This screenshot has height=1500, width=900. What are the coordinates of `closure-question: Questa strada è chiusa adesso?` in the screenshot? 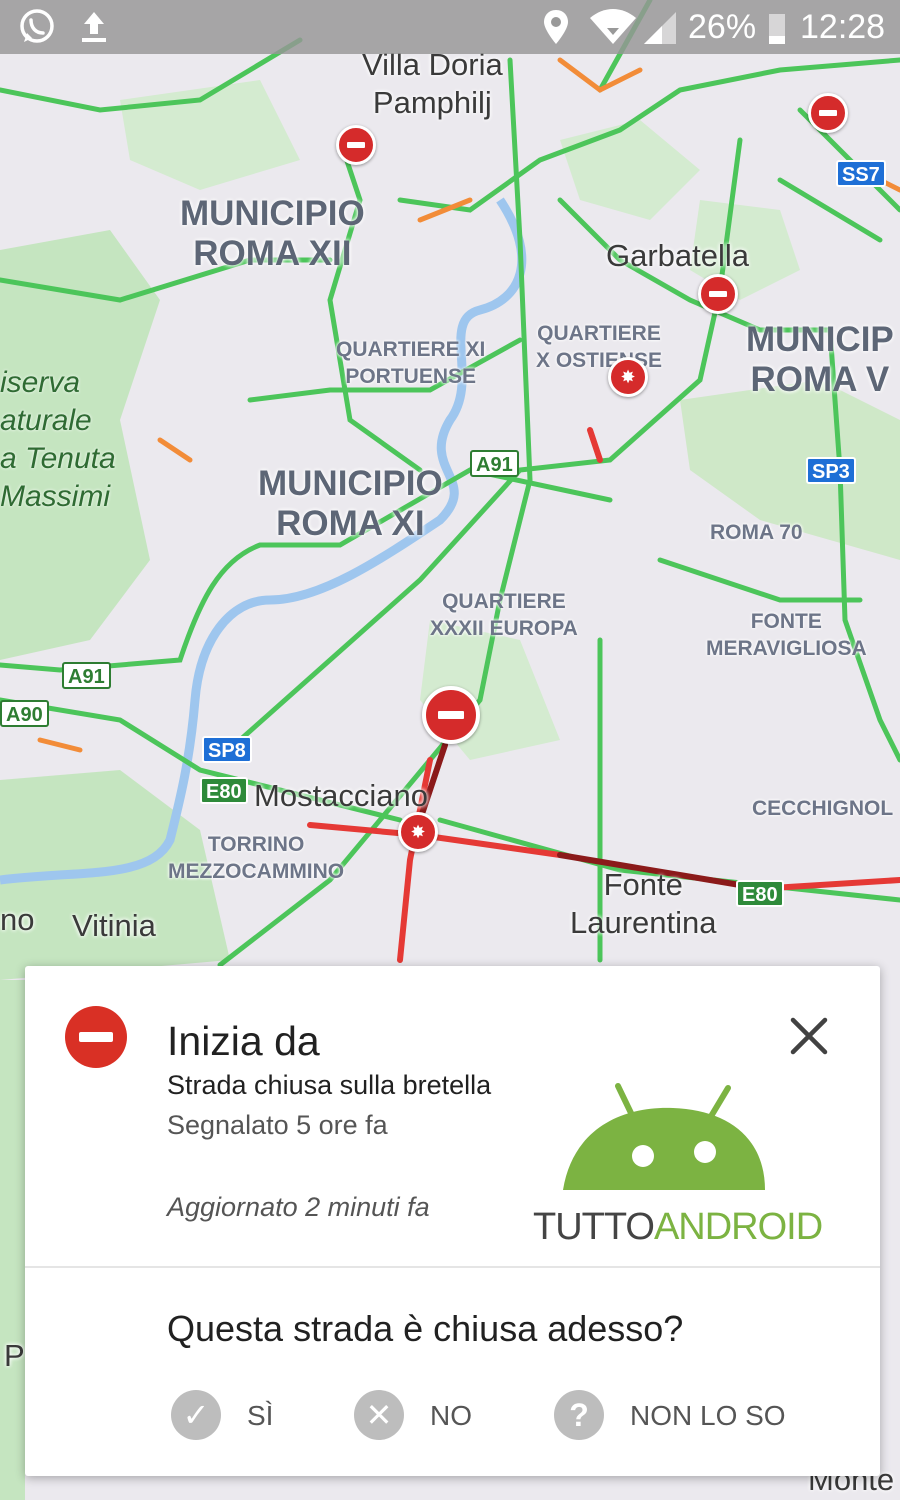 It's located at (425, 1328).